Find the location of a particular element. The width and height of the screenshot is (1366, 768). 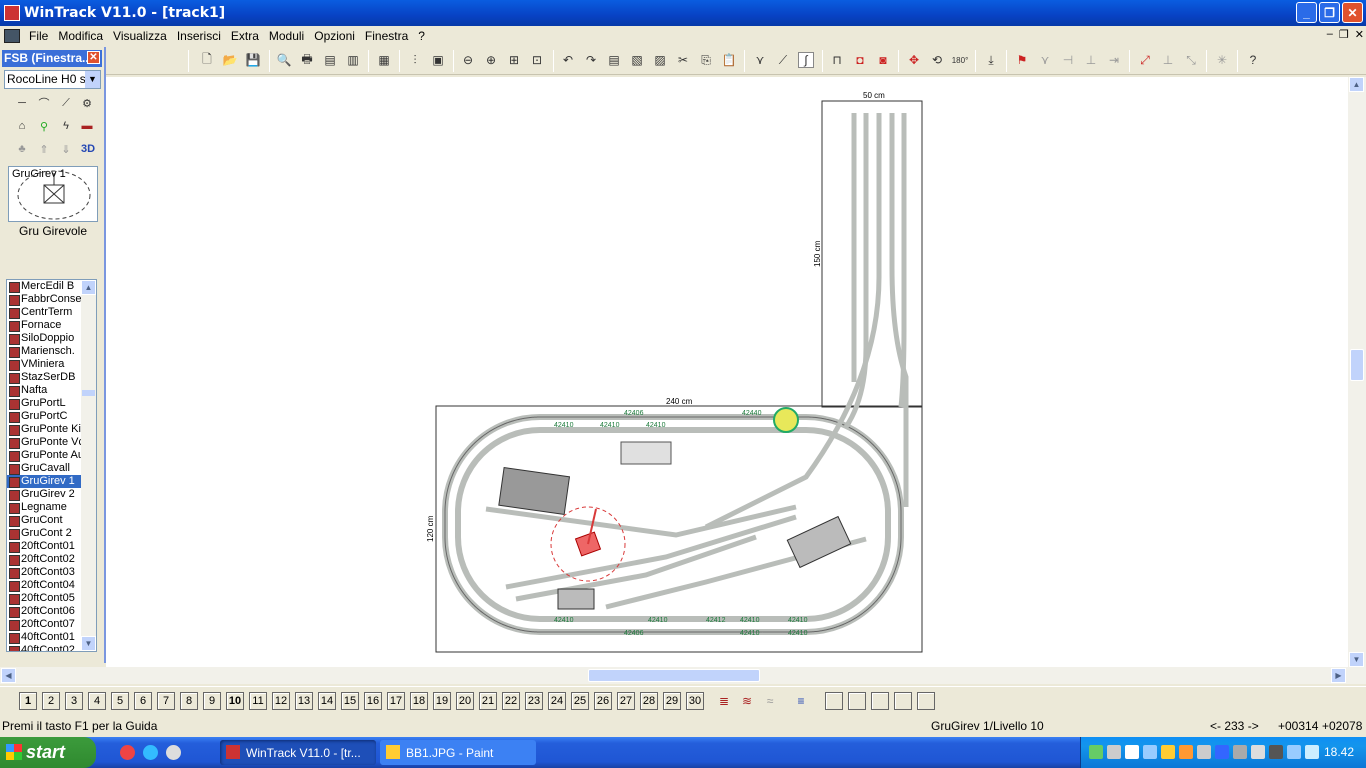

layer-28-button: 28 is located at coordinates (649, 701).